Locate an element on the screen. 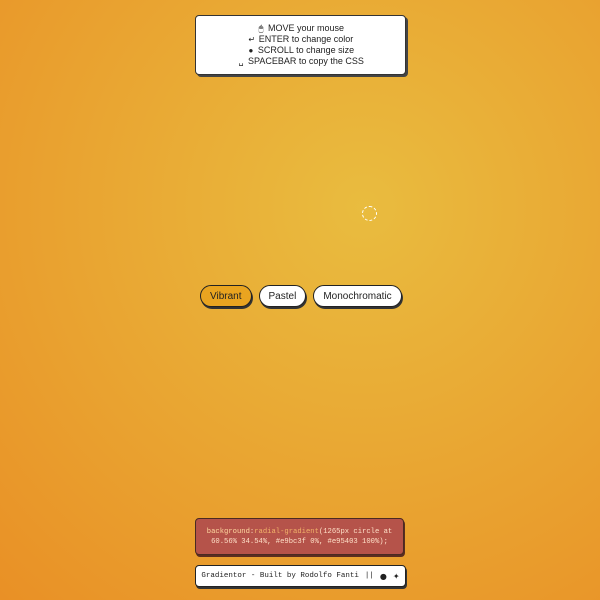 The width and height of the screenshot is (600, 600). instruction-spacebar-text: SPACEBAR to copy the CSS is located at coordinates (306, 61).